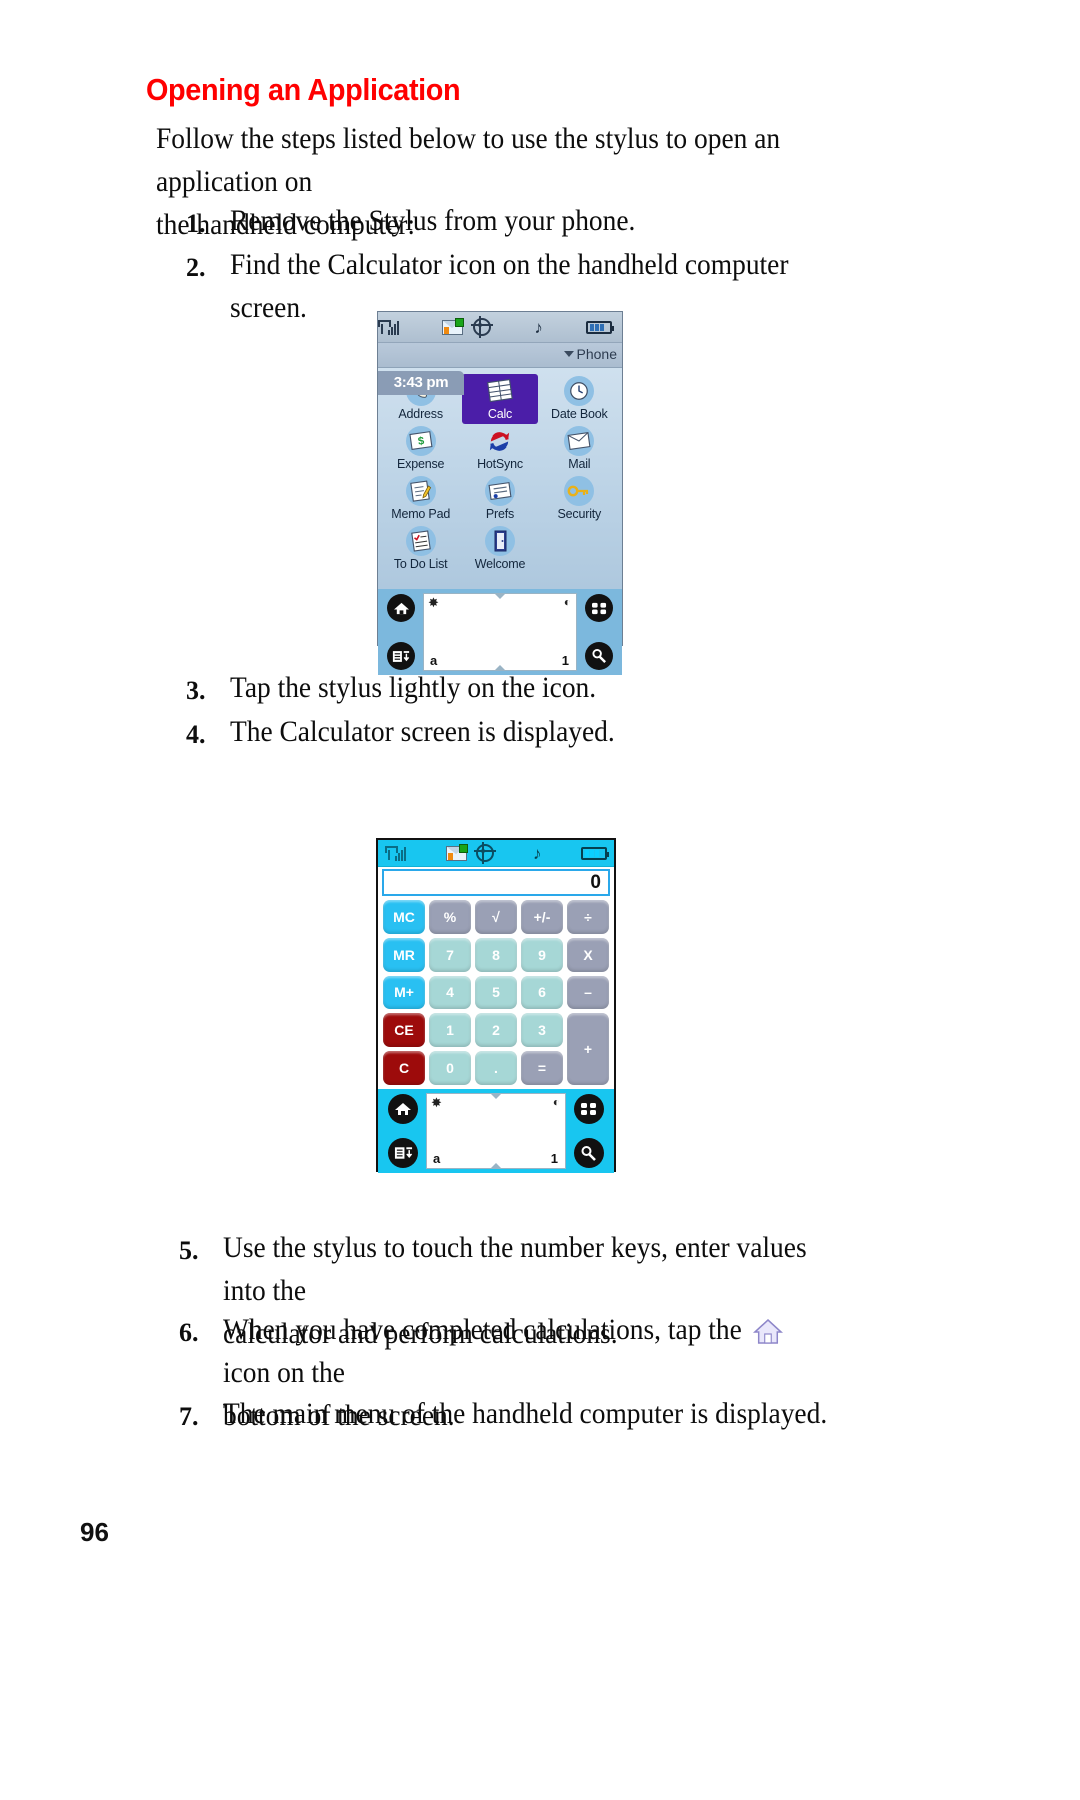 The image size is (1080, 1800). Describe the element at coordinates (579, 491) in the screenshot. I see `key-icon` at that location.